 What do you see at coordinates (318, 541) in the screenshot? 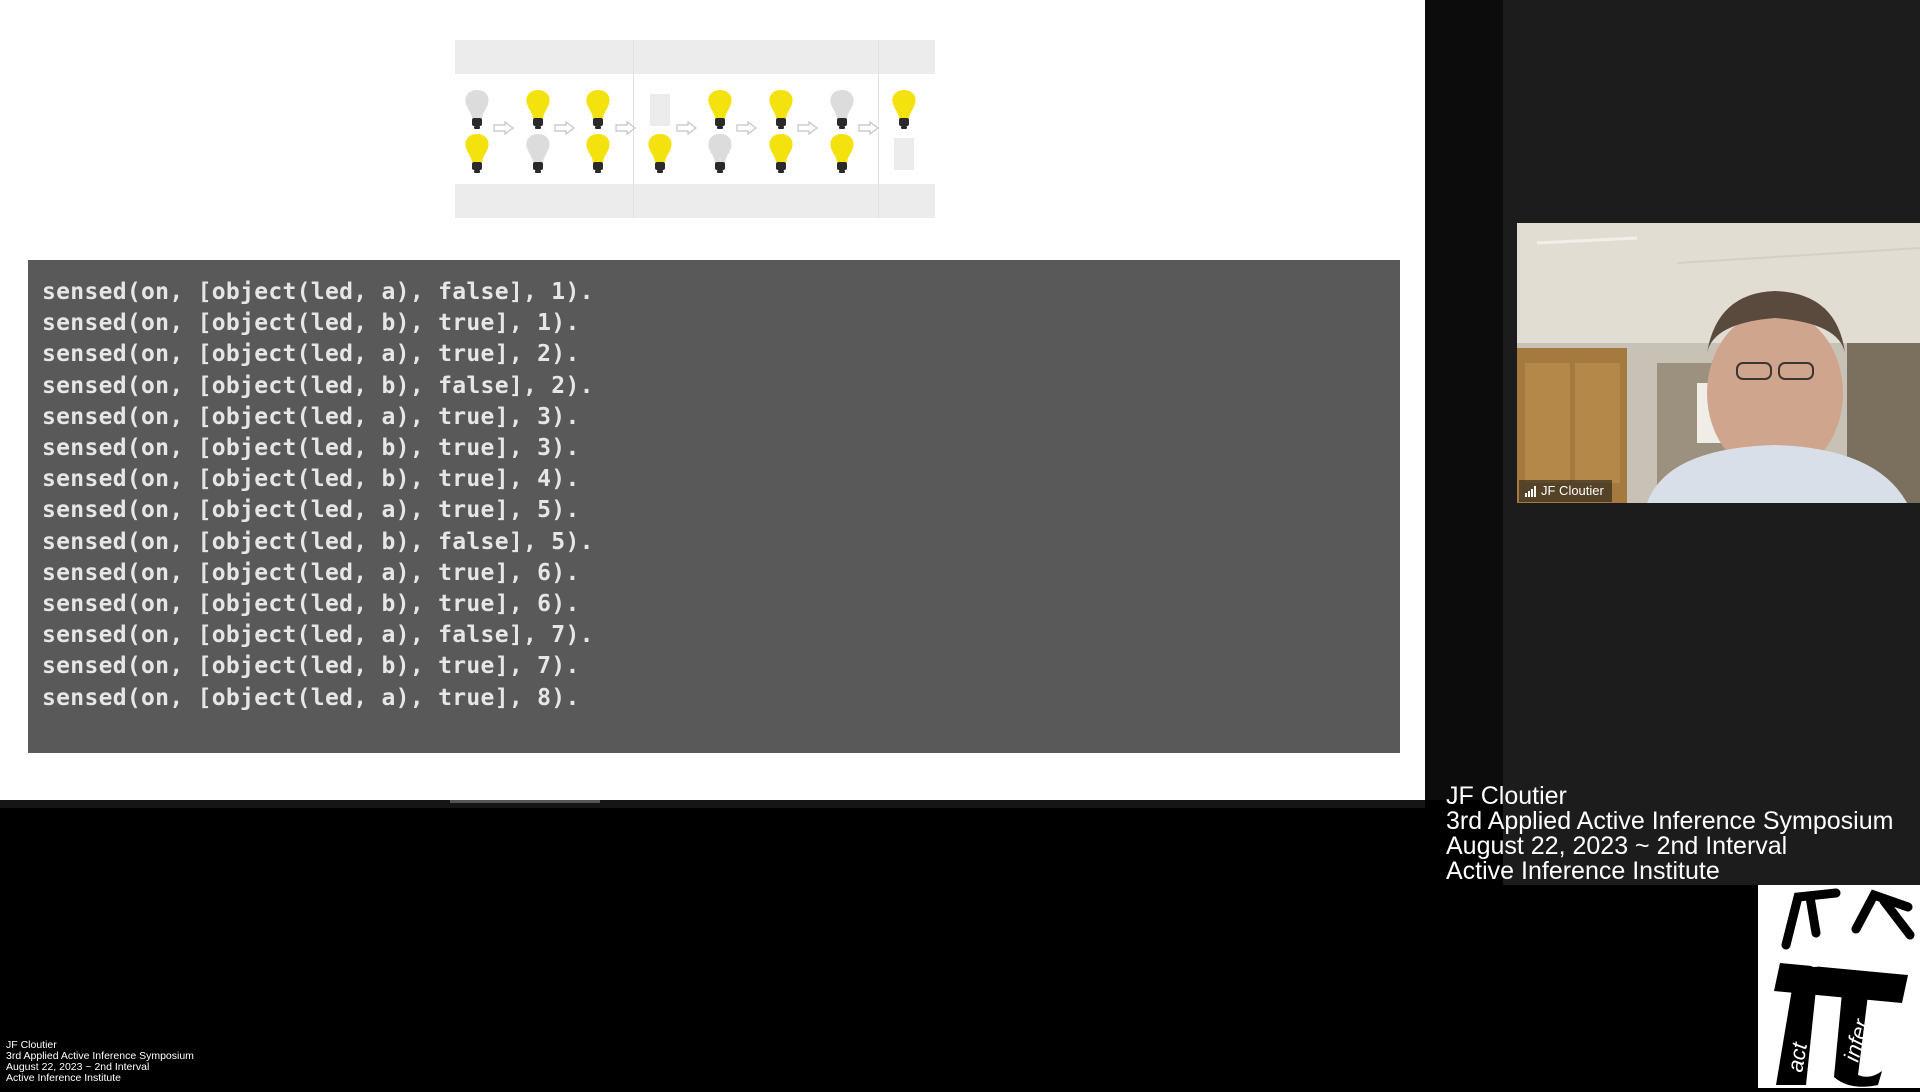
I see `code-line: sensed(on, [object(led, b), false], 5).` at bounding box center [318, 541].